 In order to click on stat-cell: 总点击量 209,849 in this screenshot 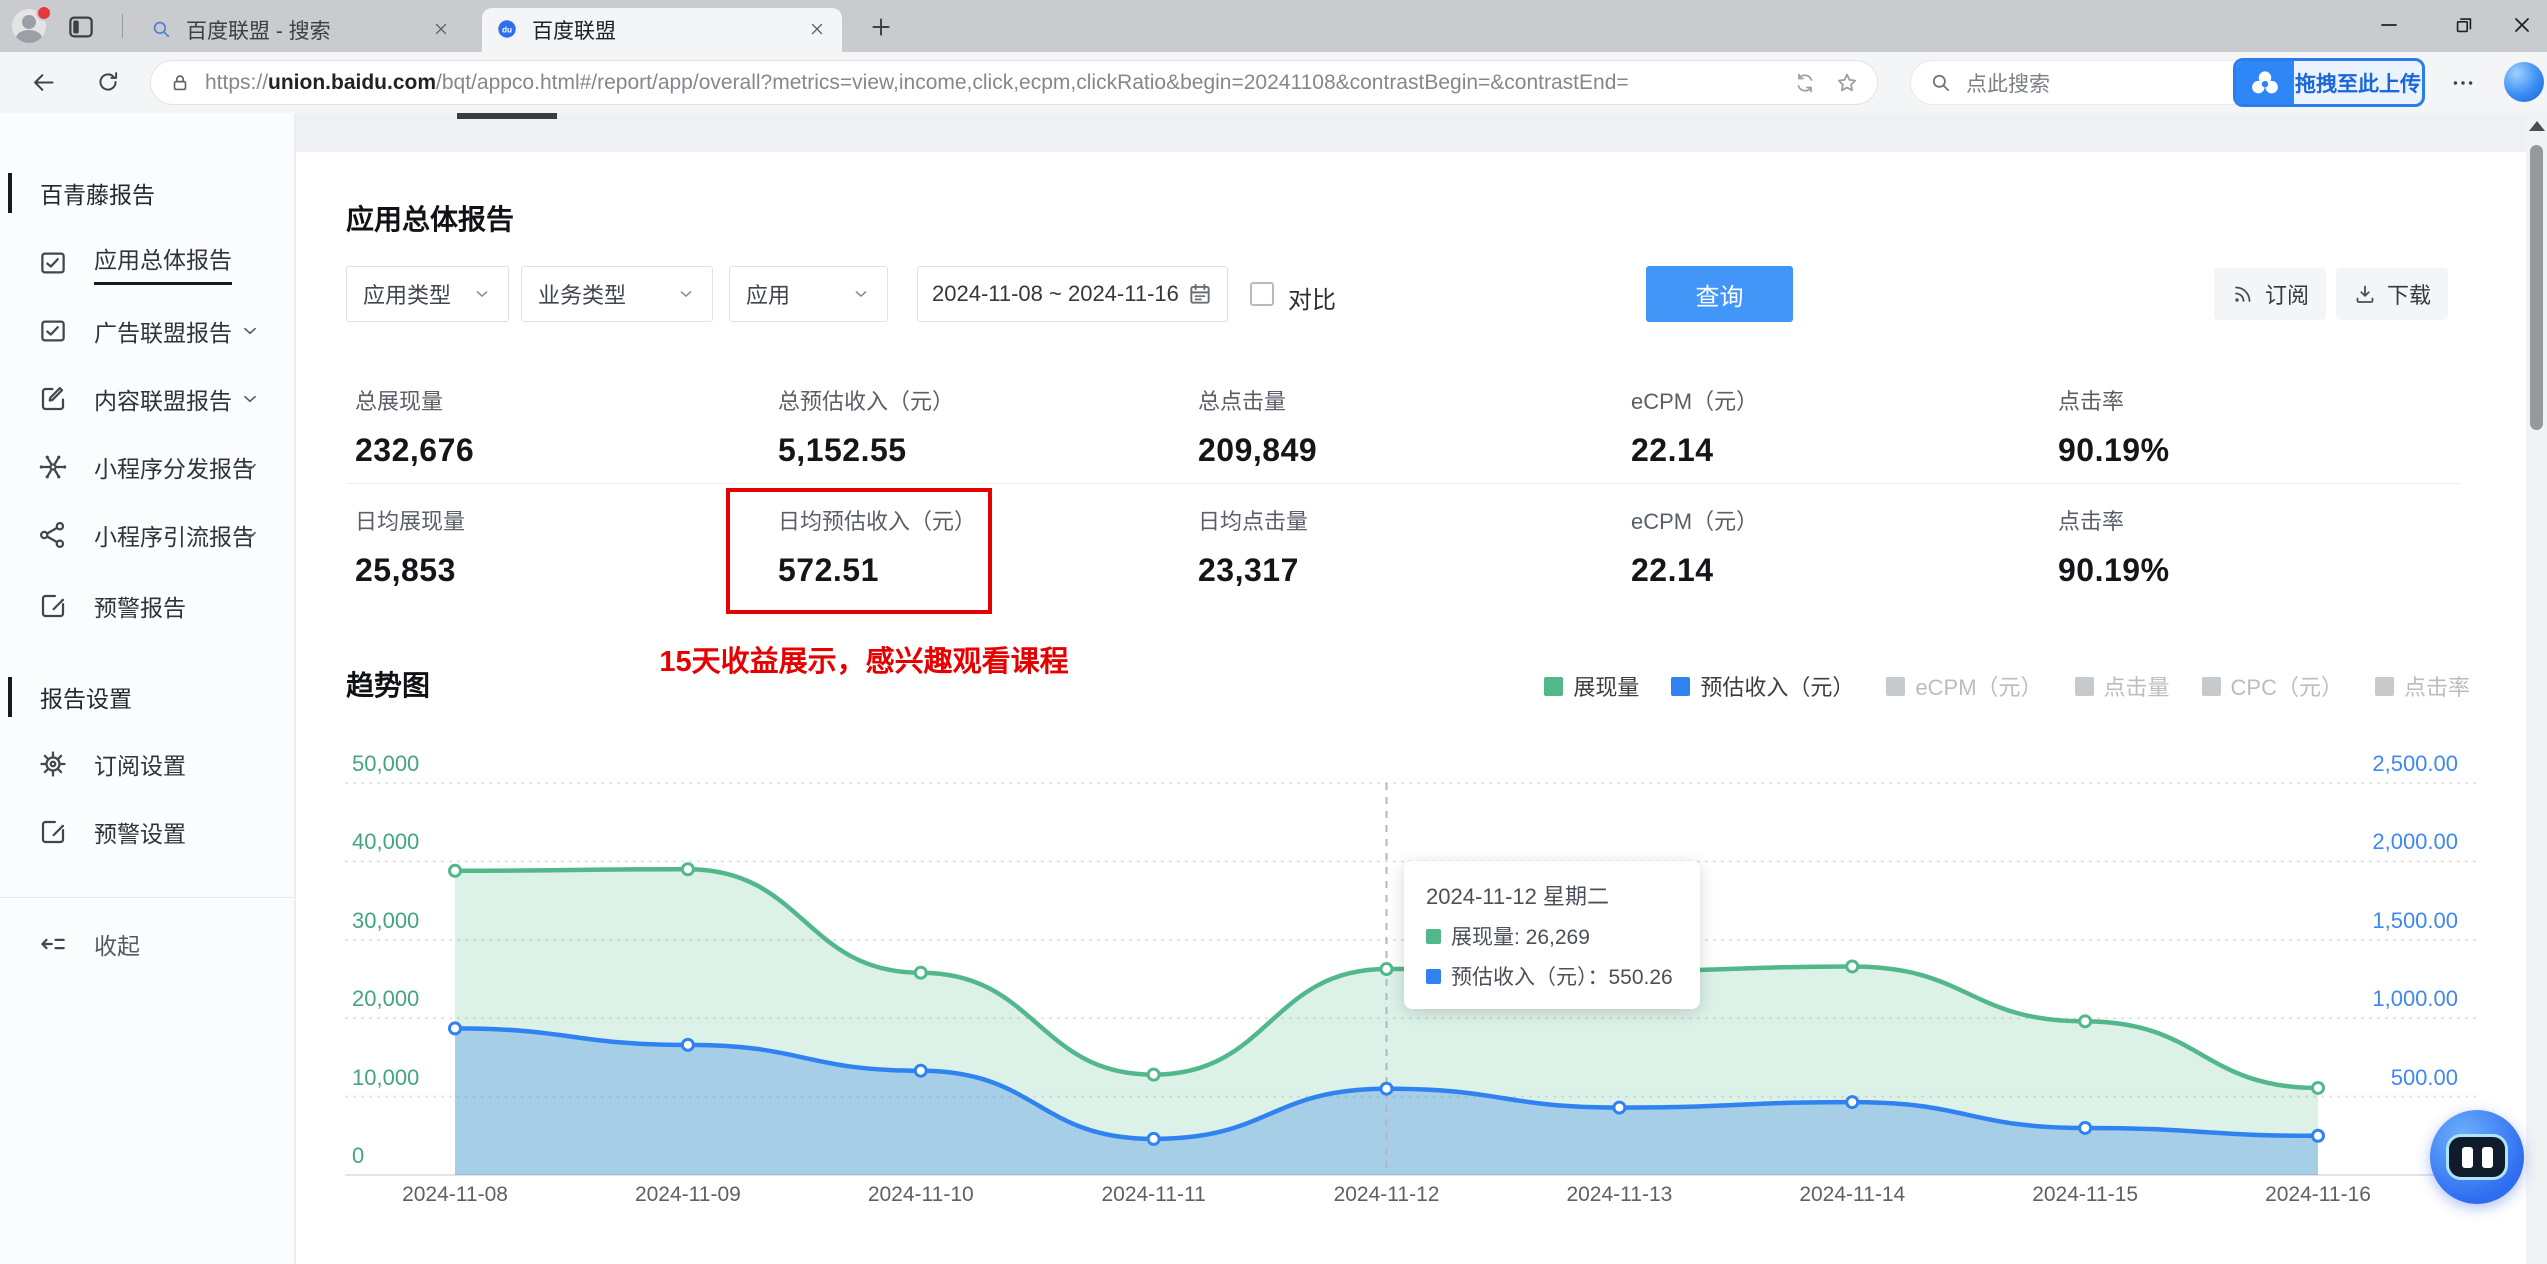, I will do `click(1398, 426)`.